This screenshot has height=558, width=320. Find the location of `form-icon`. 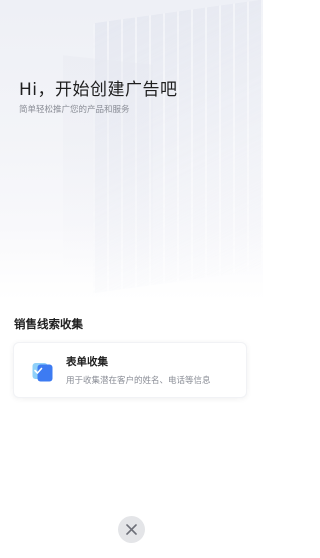

form-icon is located at coordinates (43, 372).